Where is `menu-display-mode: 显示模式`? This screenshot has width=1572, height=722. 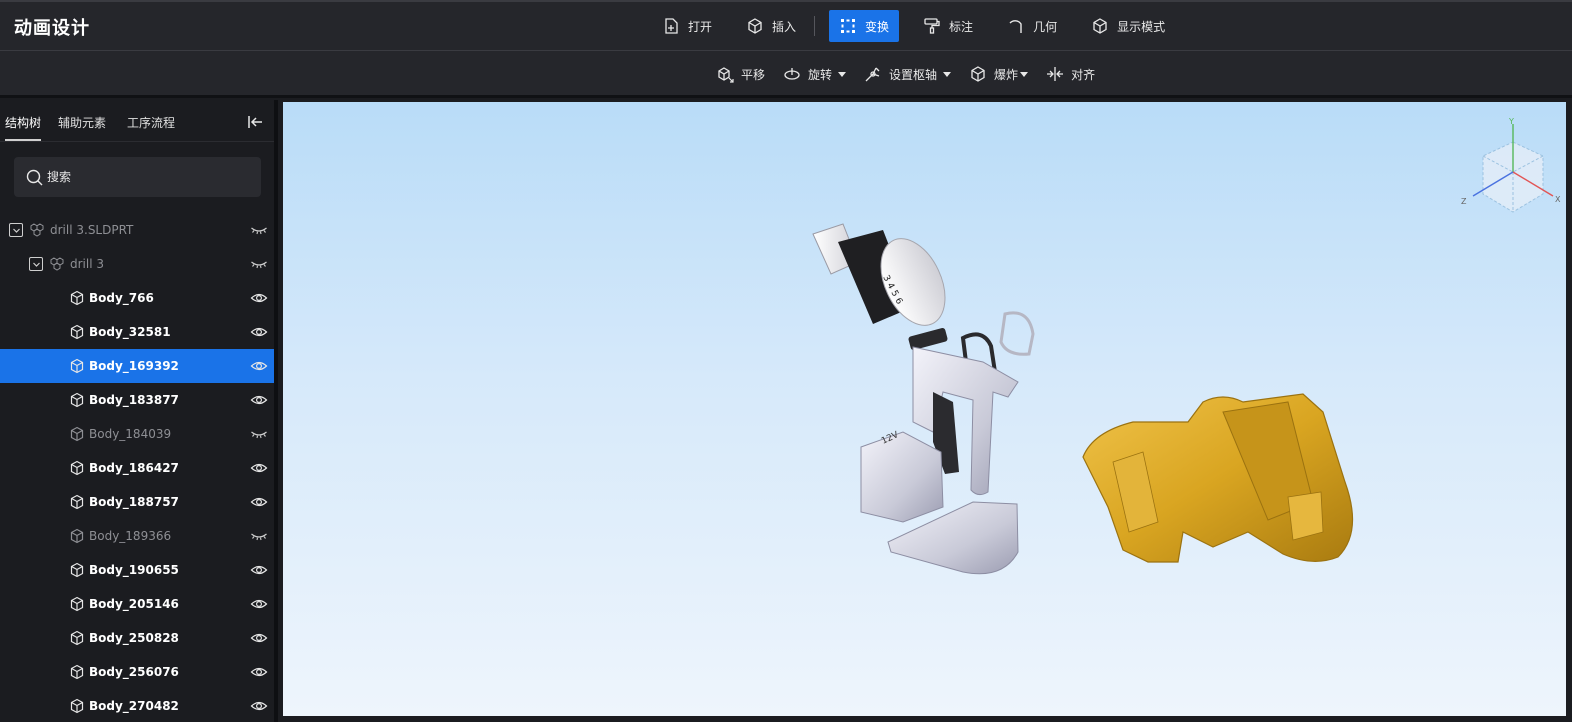 menu-display-mode: 显示模式 is located at coordinates (1128, 26).